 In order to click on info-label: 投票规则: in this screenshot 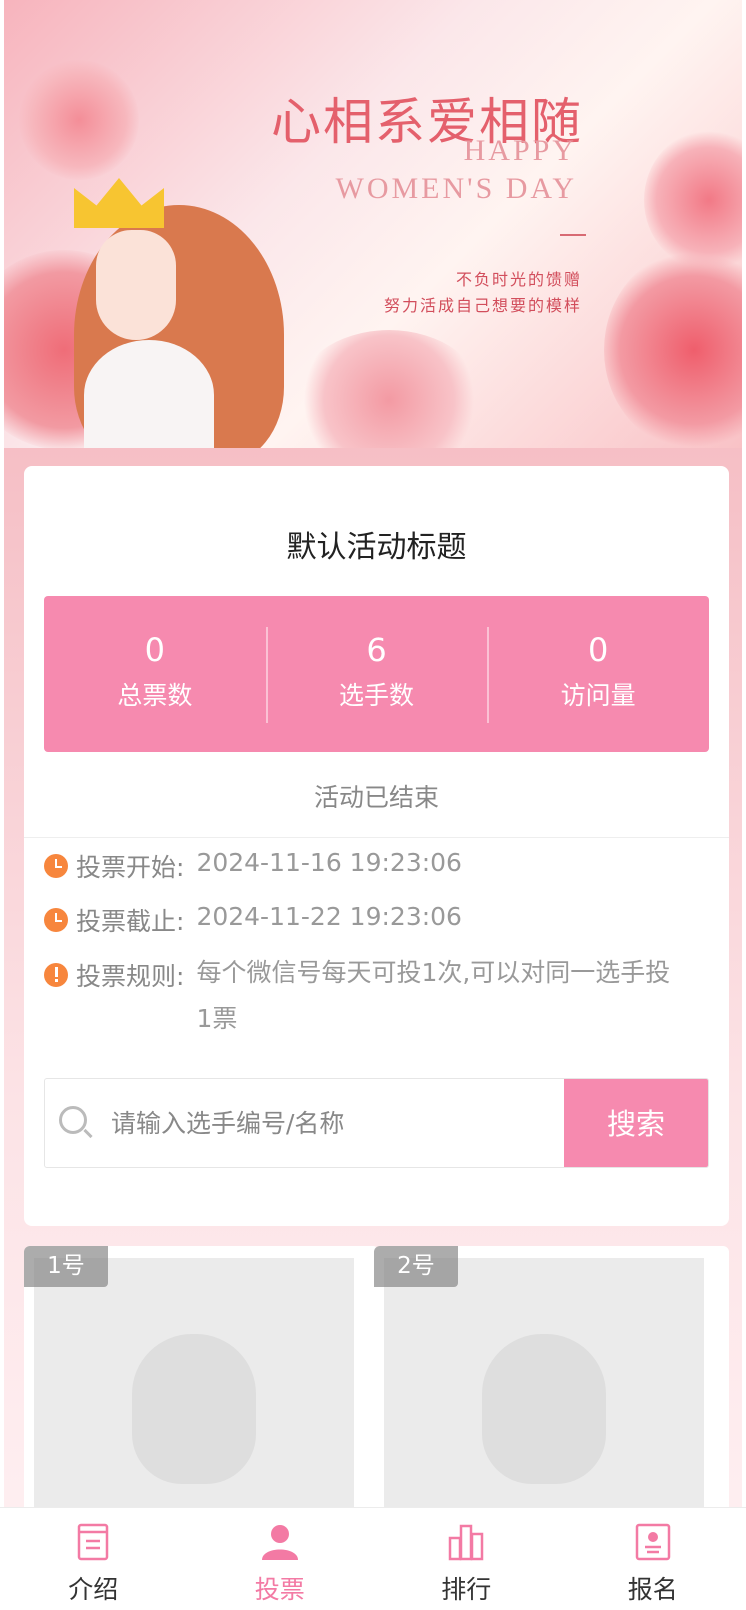, I will do `click(130, 976)`.